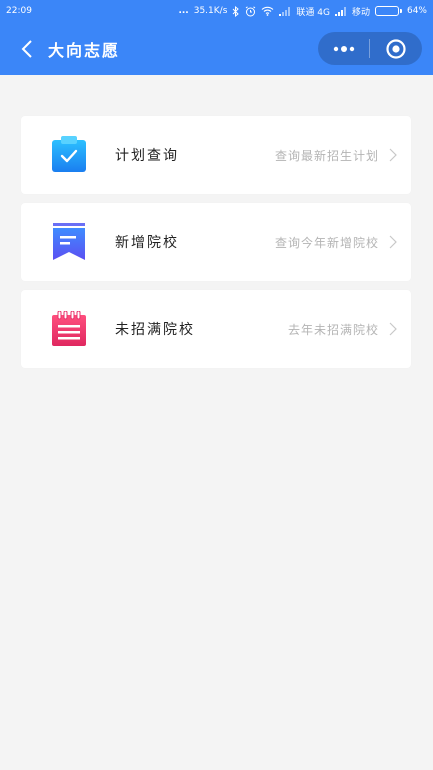  Describe the element at coordinates (326, 242) in the screenshot. I see `item-desc: 查询今年新增院校` at that location.